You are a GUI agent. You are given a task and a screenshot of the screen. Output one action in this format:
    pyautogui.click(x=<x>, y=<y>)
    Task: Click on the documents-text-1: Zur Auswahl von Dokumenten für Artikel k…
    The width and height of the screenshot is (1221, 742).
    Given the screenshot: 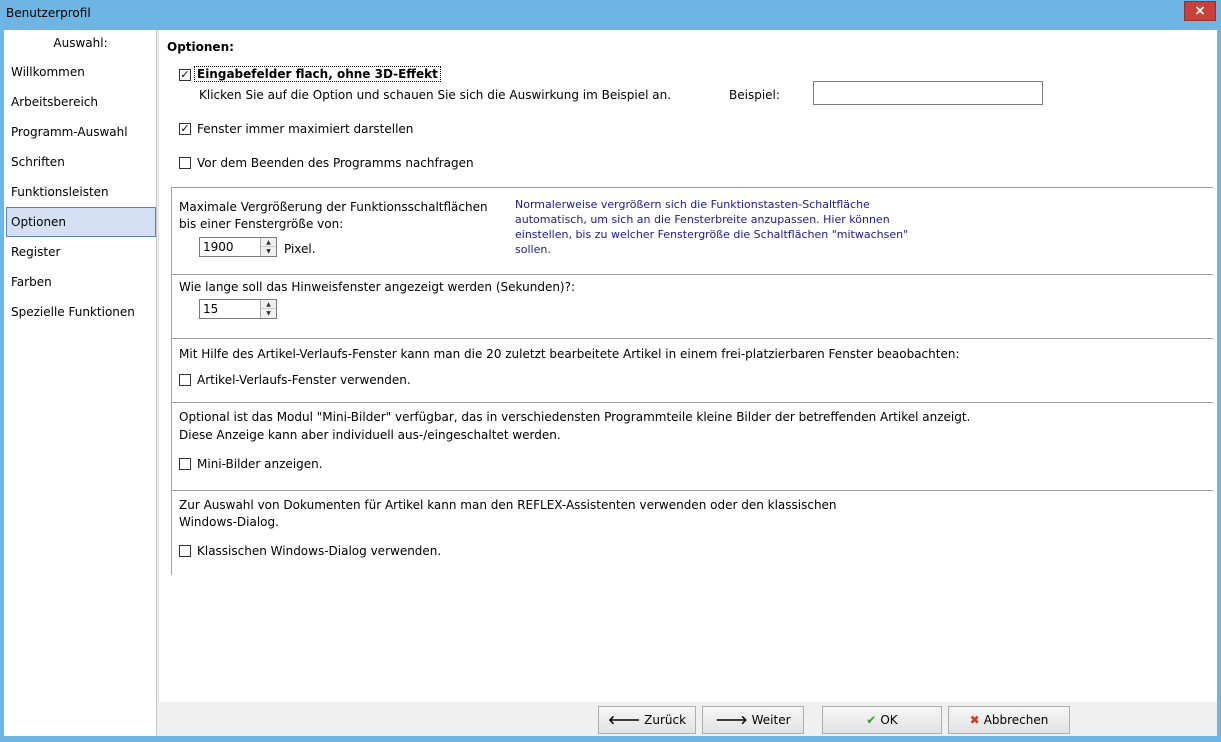 What is the action you would take?
    pyautogui.click(x=508, y=505)
    